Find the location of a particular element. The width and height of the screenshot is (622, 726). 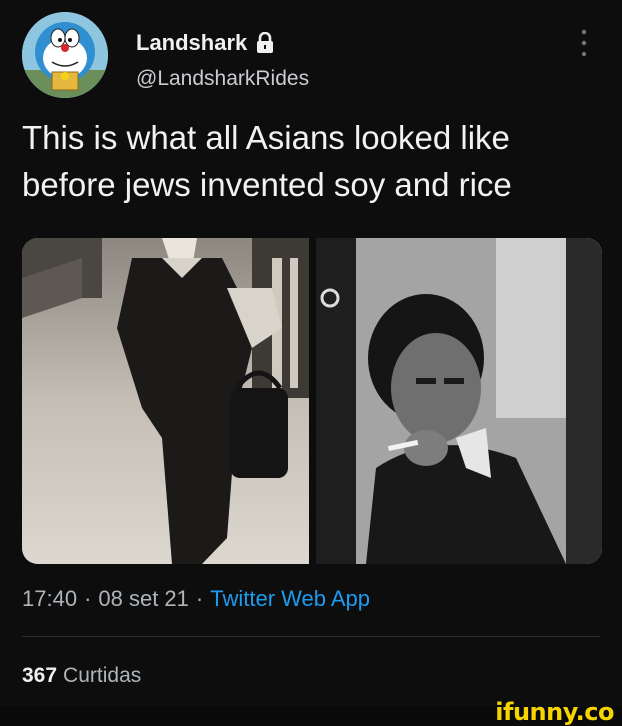

tweet-header: Landshark @LandsharkRides is located at coordinates (311, 60).